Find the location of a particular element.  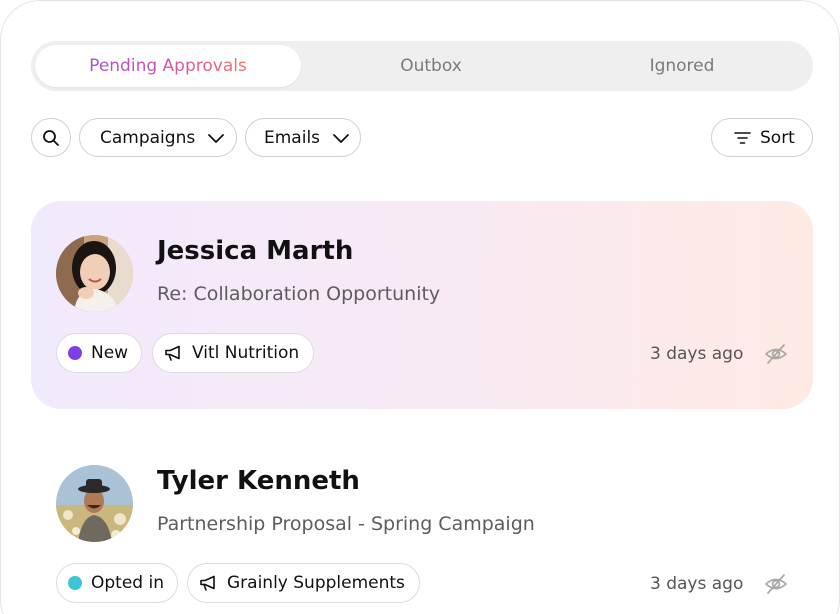

status-badge: Opted in is located at coordinates (117, 583).